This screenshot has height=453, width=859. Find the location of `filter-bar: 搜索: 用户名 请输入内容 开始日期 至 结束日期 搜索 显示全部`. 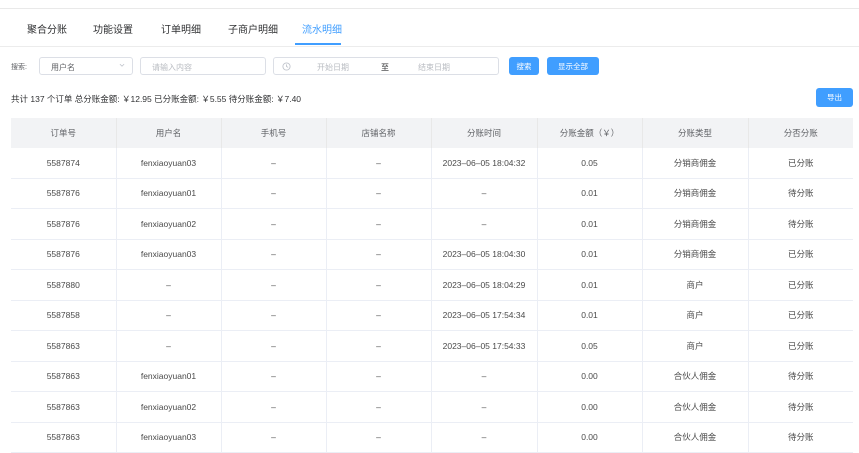

filter-bar: 搜索: 用户名 请输入内容 开始日期 至 结束日期 搜索 显示全部 is located at coordinates (429, 67).